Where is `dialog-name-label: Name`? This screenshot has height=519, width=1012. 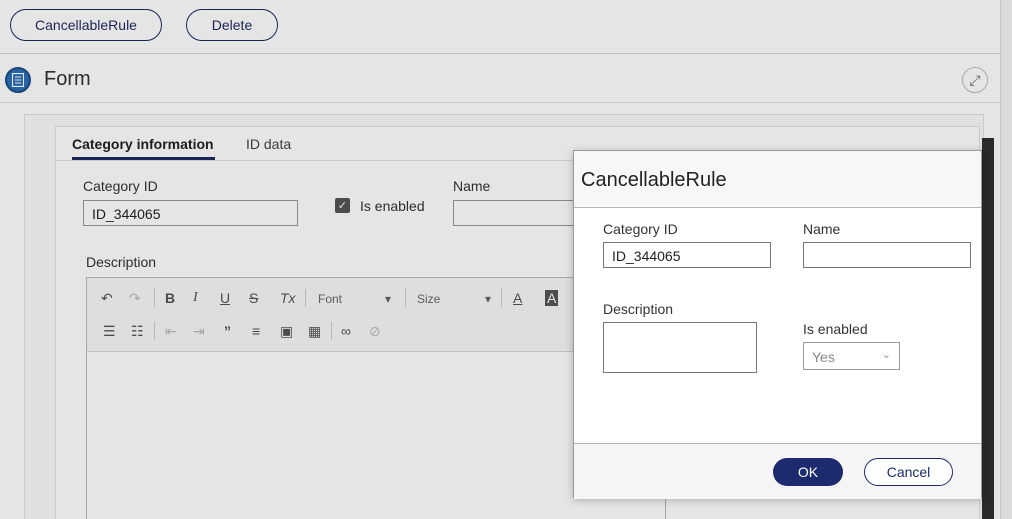 dialog-name-label: Name is located at coordinates (822, 229).